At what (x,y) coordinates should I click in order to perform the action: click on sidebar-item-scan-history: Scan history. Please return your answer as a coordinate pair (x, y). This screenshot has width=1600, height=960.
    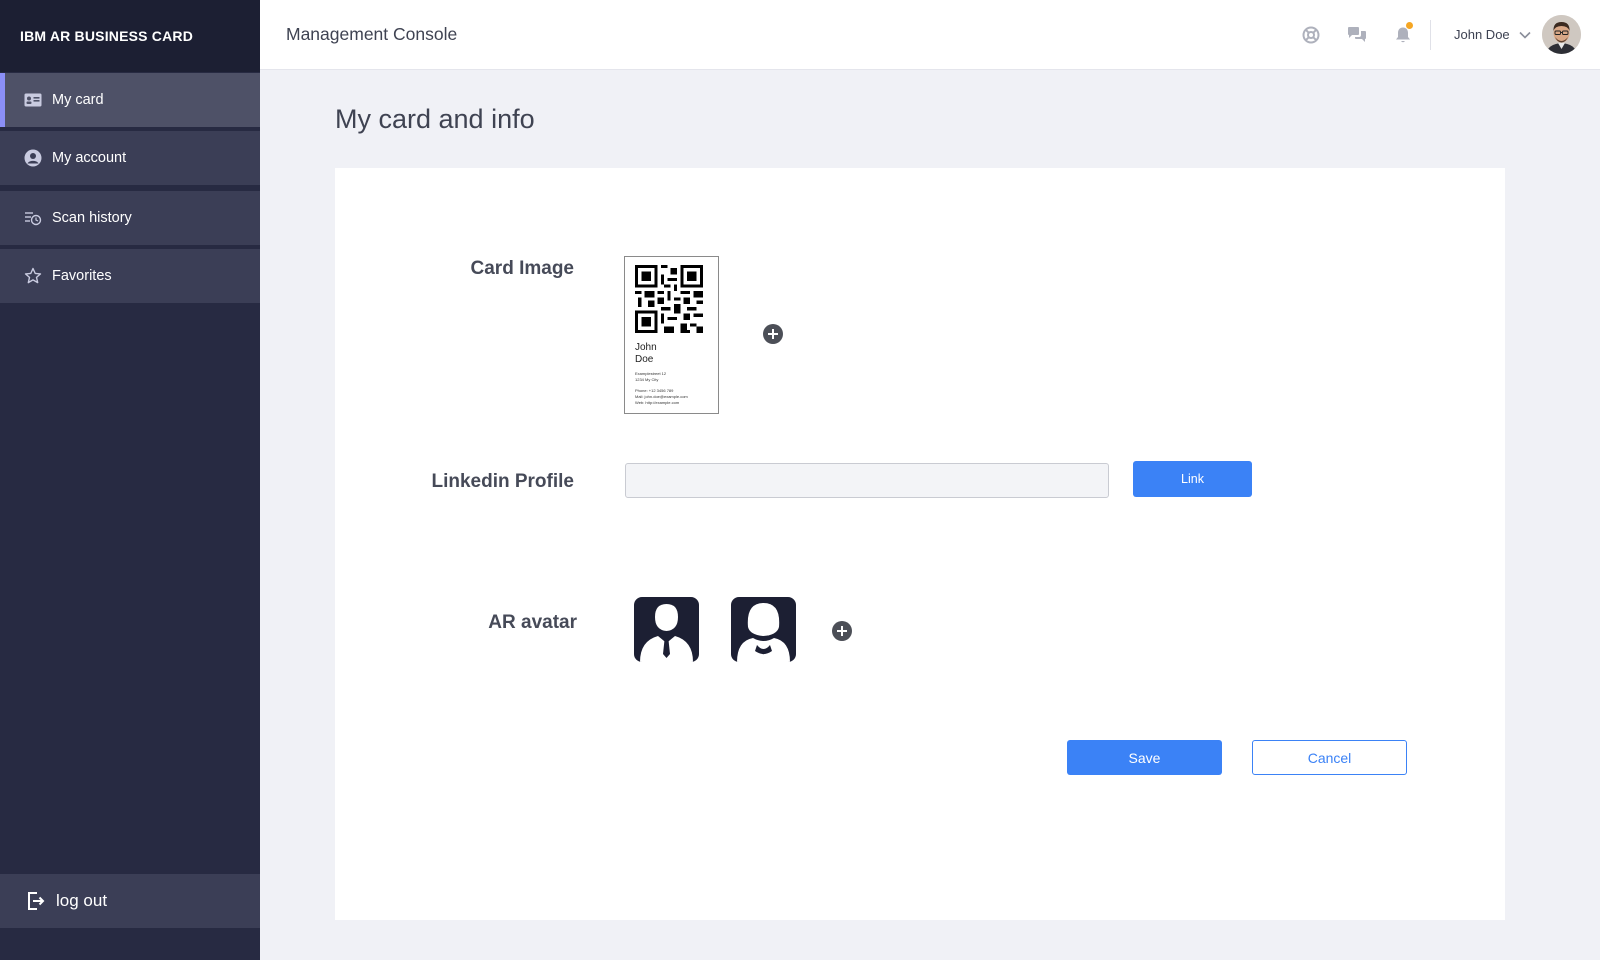
    Looking at the image, I should click on (130, 218).